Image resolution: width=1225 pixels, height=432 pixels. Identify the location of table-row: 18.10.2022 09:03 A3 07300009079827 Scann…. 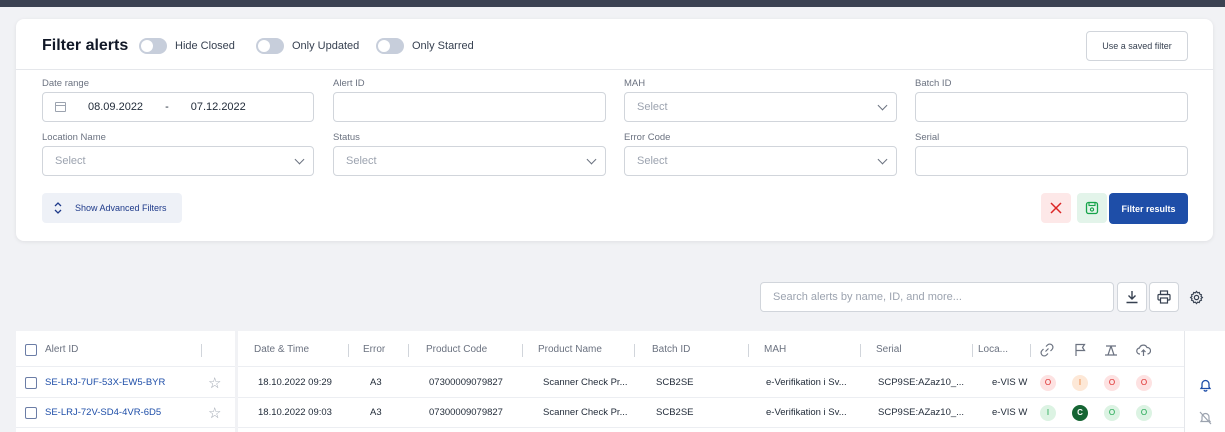
(711, 413).